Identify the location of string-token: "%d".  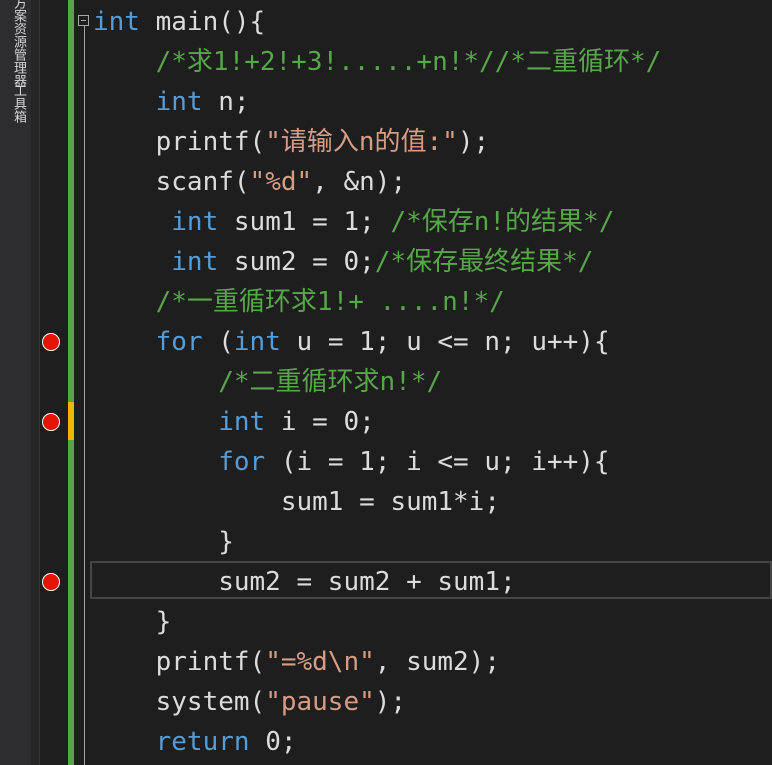
(281, 182).